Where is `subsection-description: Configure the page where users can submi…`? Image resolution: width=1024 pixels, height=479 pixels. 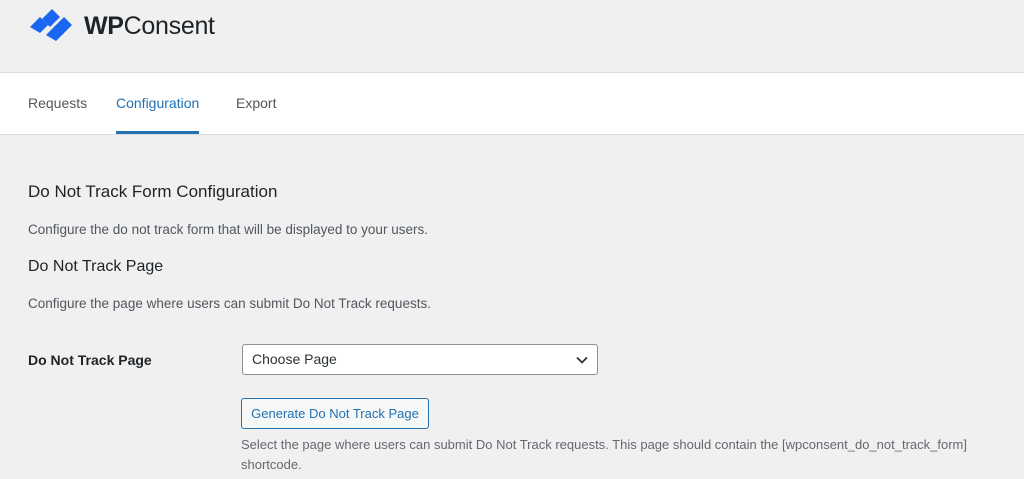 subsection-description: Configure the page where users can submi… is located at coordinates (229, 303).